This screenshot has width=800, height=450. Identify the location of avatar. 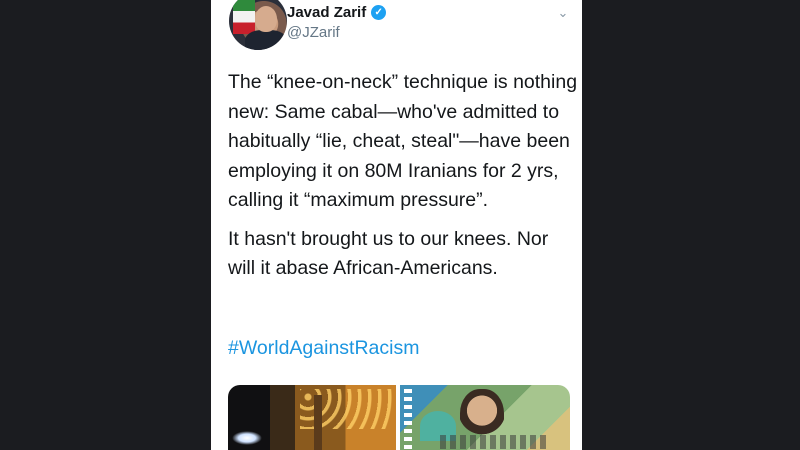
(258, 25).